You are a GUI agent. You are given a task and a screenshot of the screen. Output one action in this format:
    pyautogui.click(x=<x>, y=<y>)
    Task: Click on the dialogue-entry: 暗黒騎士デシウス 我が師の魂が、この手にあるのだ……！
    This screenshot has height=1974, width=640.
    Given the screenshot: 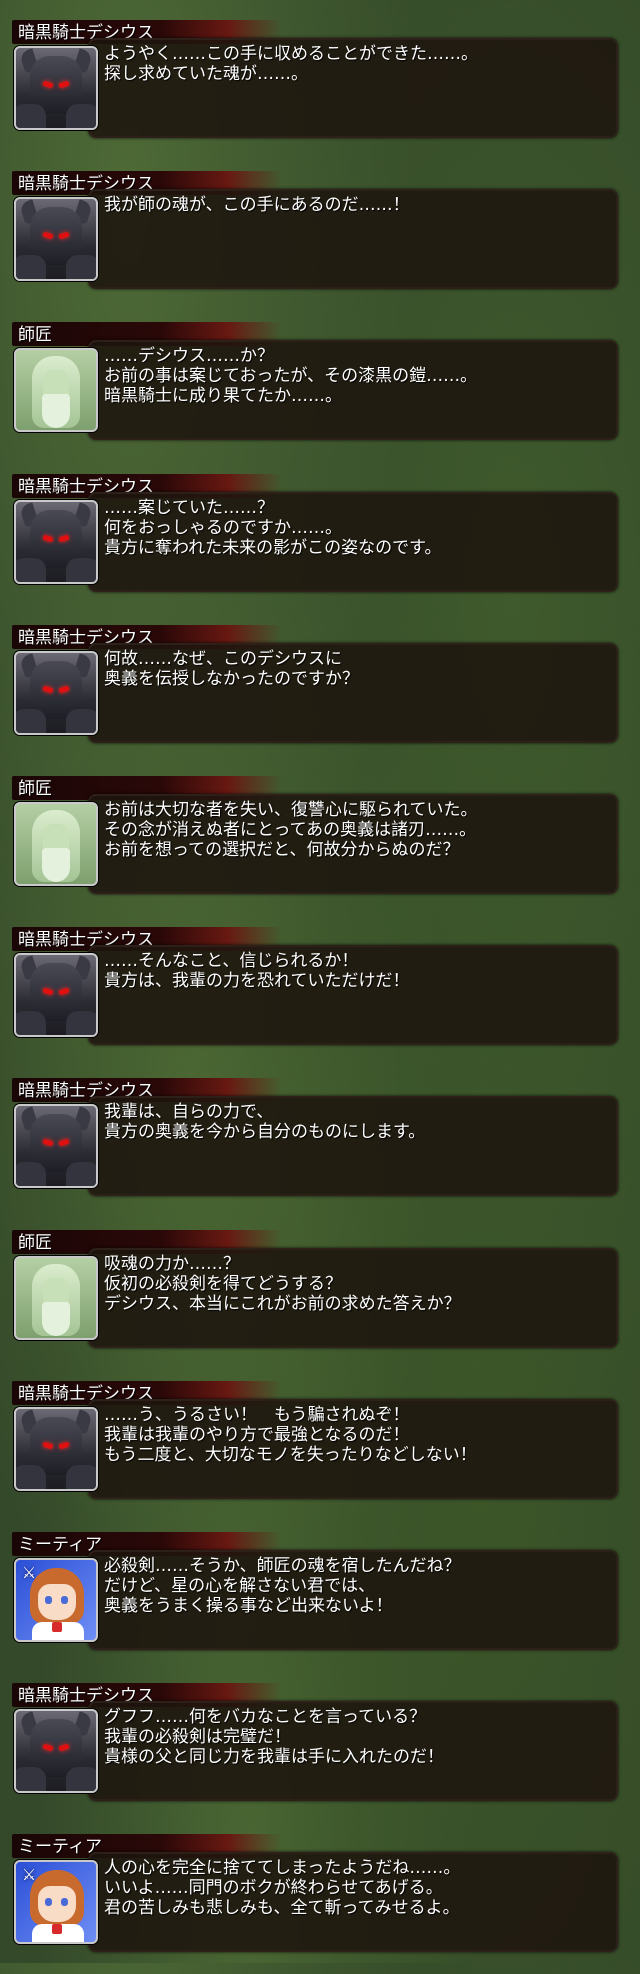 What is the action you would take?
    pyautogui.click(x=320, y=241)
    